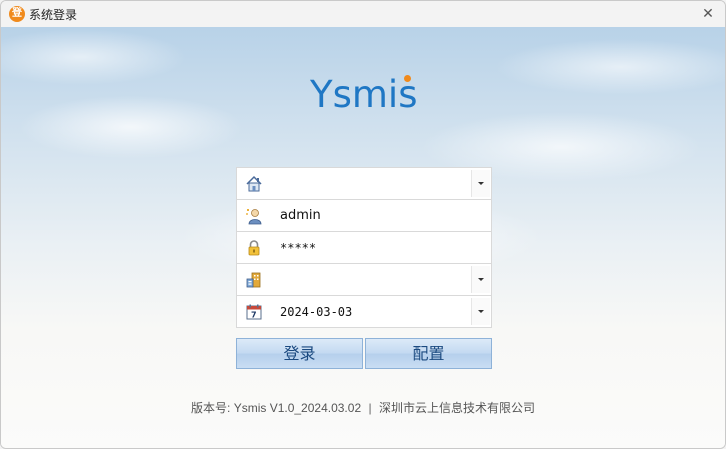 This screenshot has height=449, width=726. Describe the element at coordinates (299, 353) in the screenshot. I see `login-button: 登录` at that location.